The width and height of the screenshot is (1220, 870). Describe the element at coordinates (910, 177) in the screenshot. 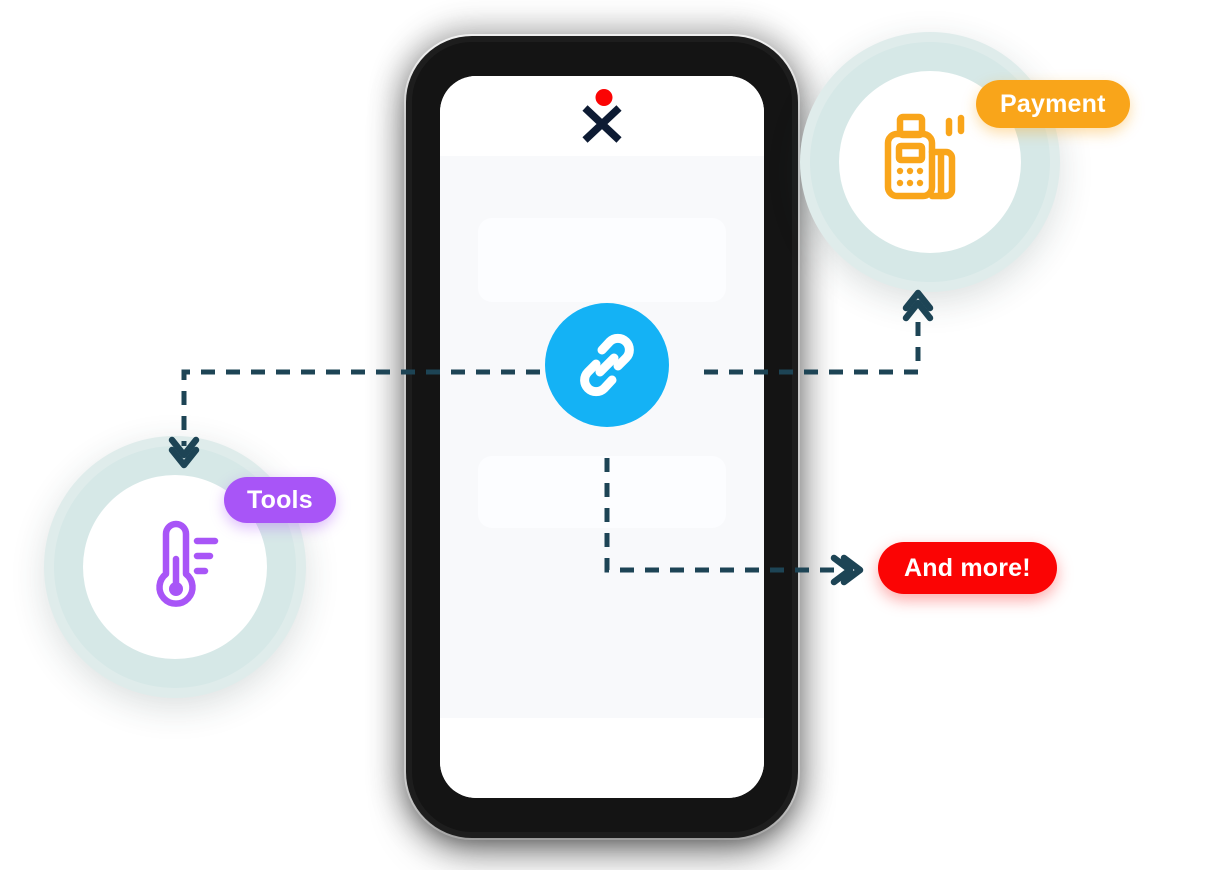

I see `keypad-dots` at that location.